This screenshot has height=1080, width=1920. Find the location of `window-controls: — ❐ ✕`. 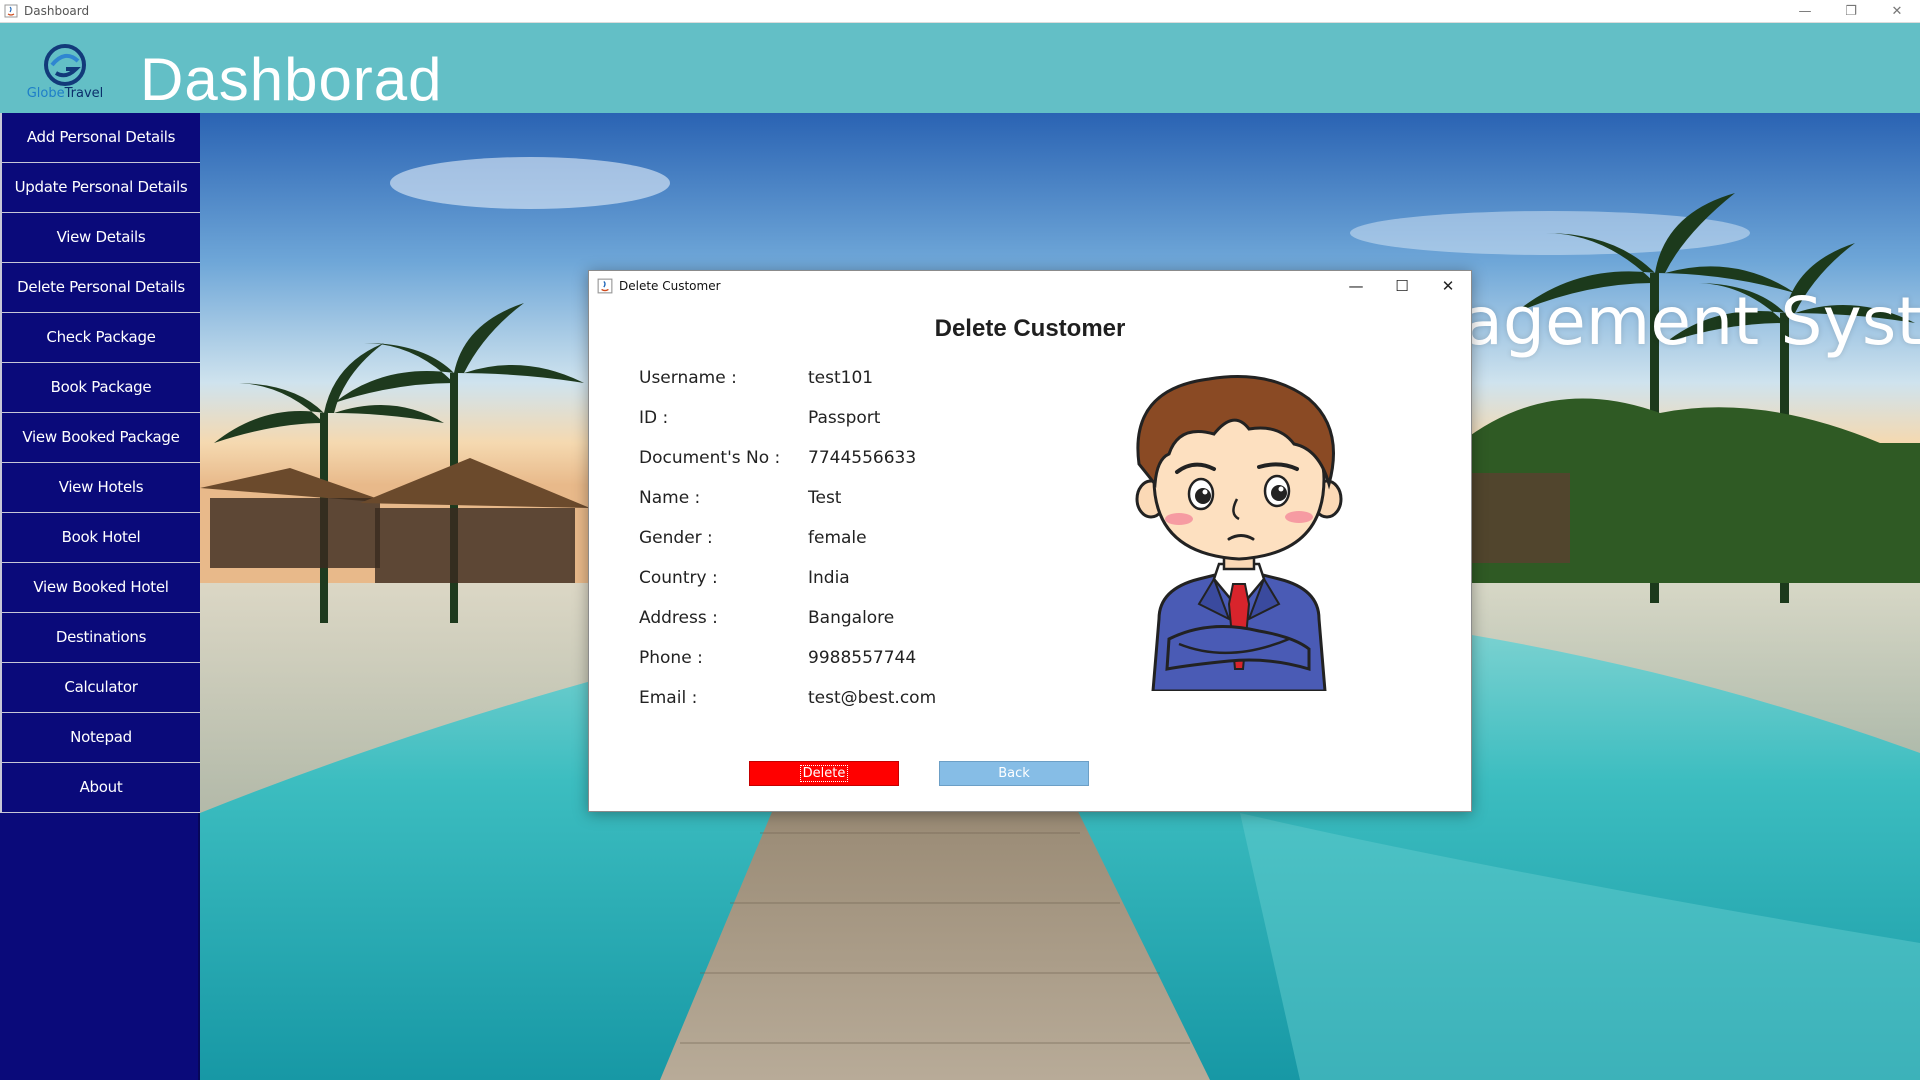

window-controls: — ❐ ✕ is located at coordinates (1851, 11).